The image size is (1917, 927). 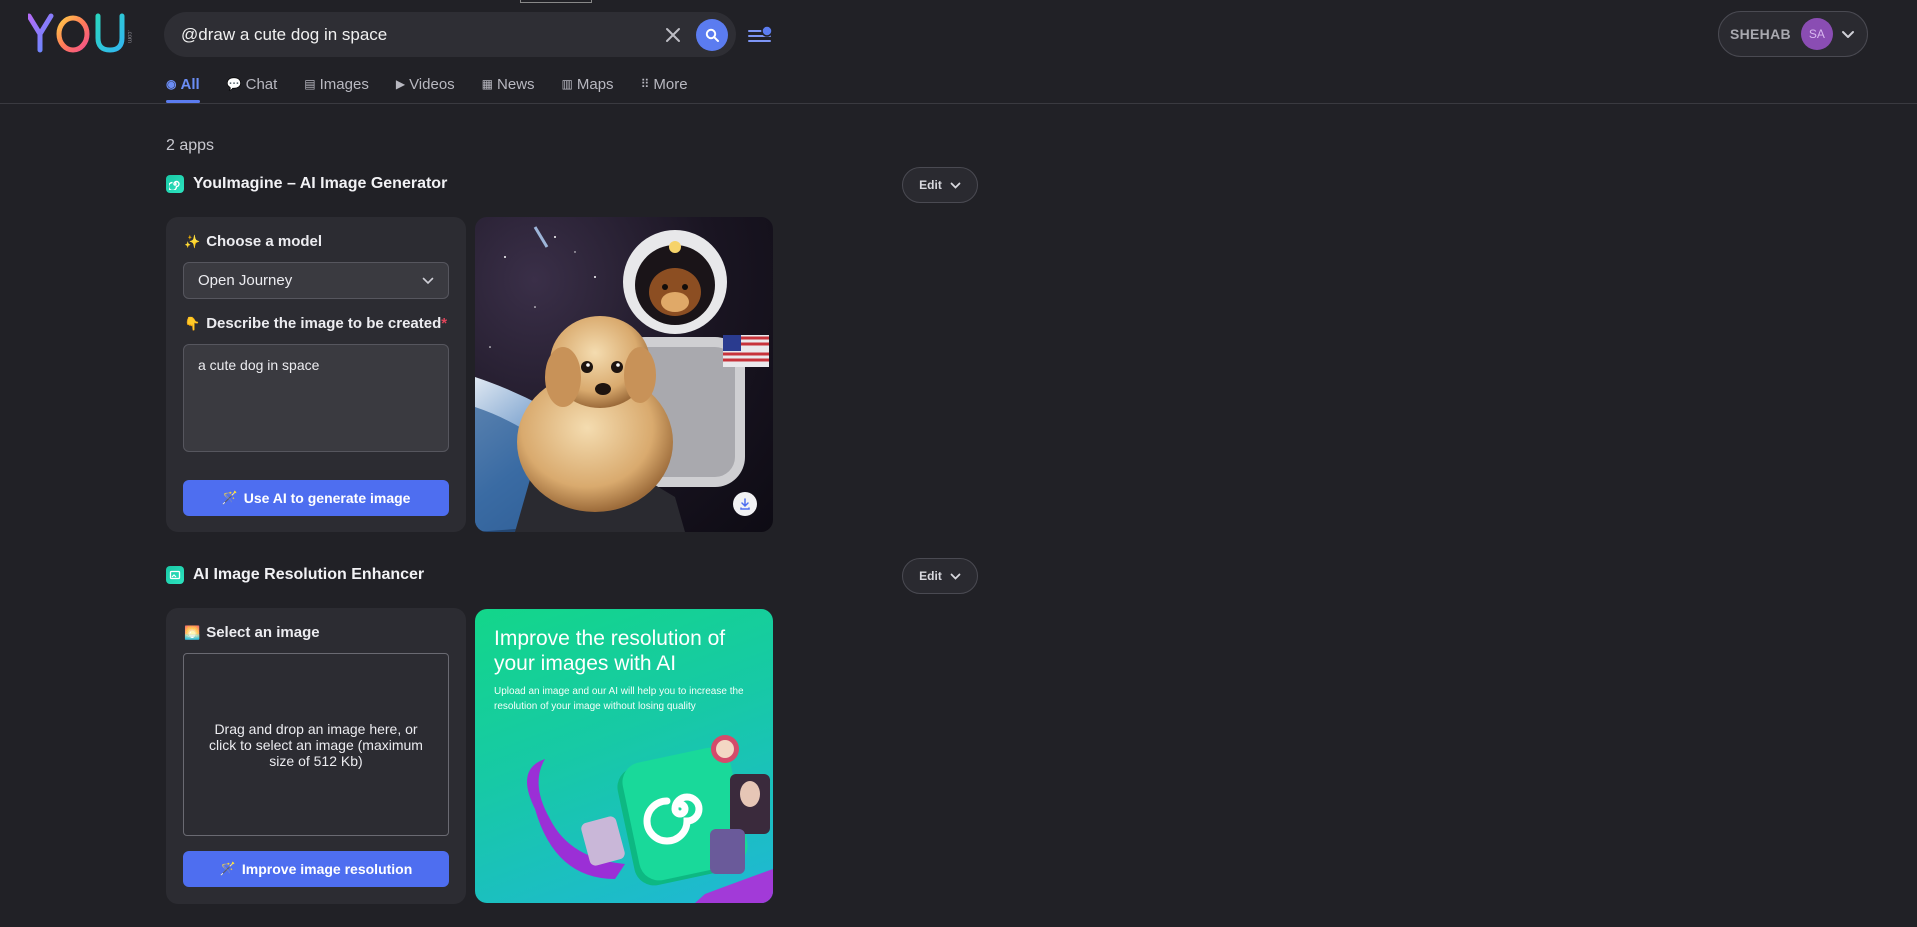 I want to click on tab-label: News, so click(x=516, y=84).